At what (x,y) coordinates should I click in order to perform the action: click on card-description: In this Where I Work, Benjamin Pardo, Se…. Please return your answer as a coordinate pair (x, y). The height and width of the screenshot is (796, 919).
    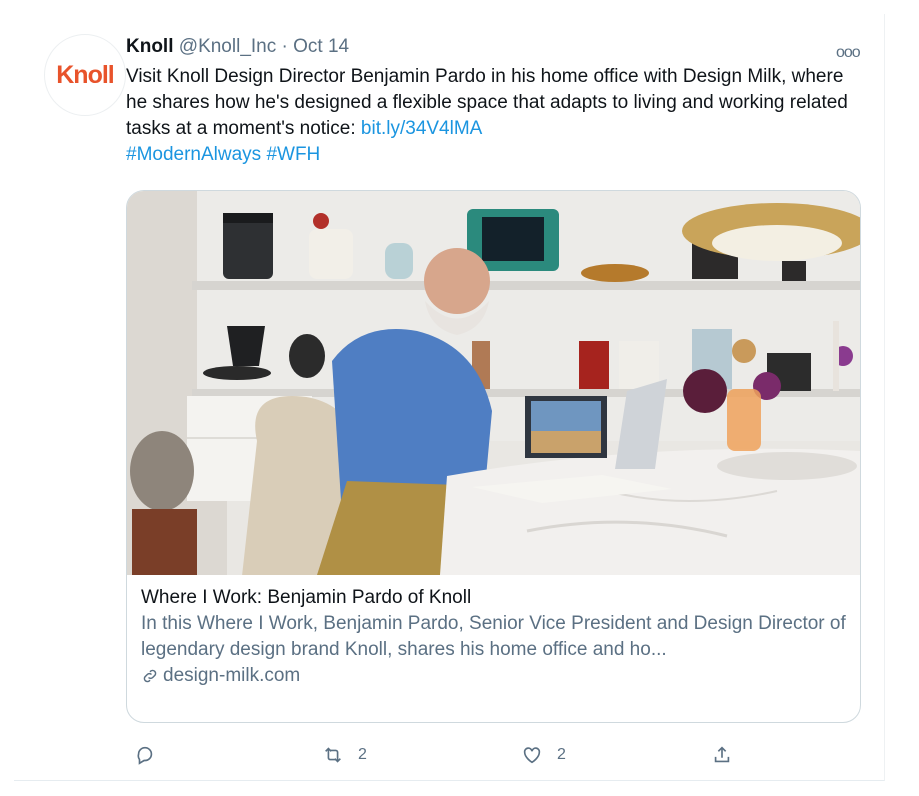
    Looking at the image, I should click on (493, 636).